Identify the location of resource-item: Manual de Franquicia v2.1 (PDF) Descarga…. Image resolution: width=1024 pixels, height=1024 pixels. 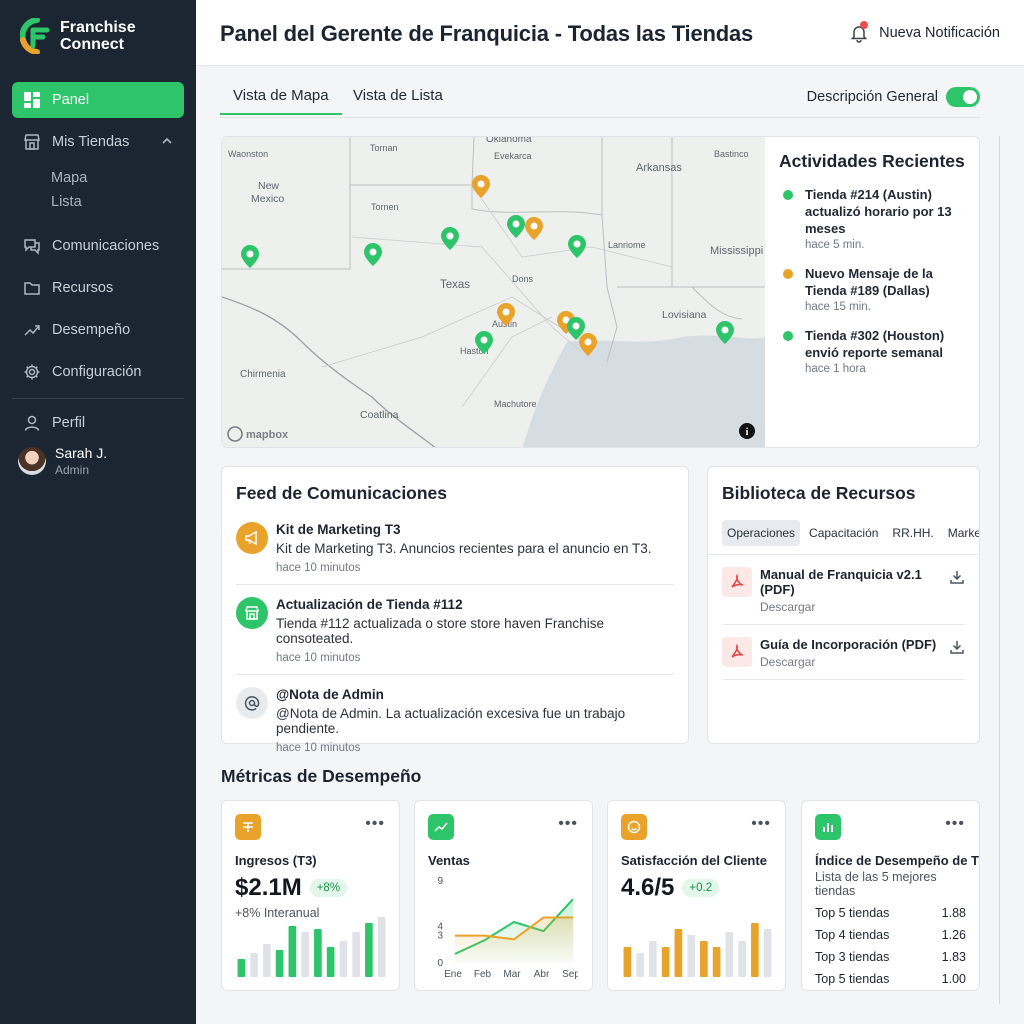
(843, 590).